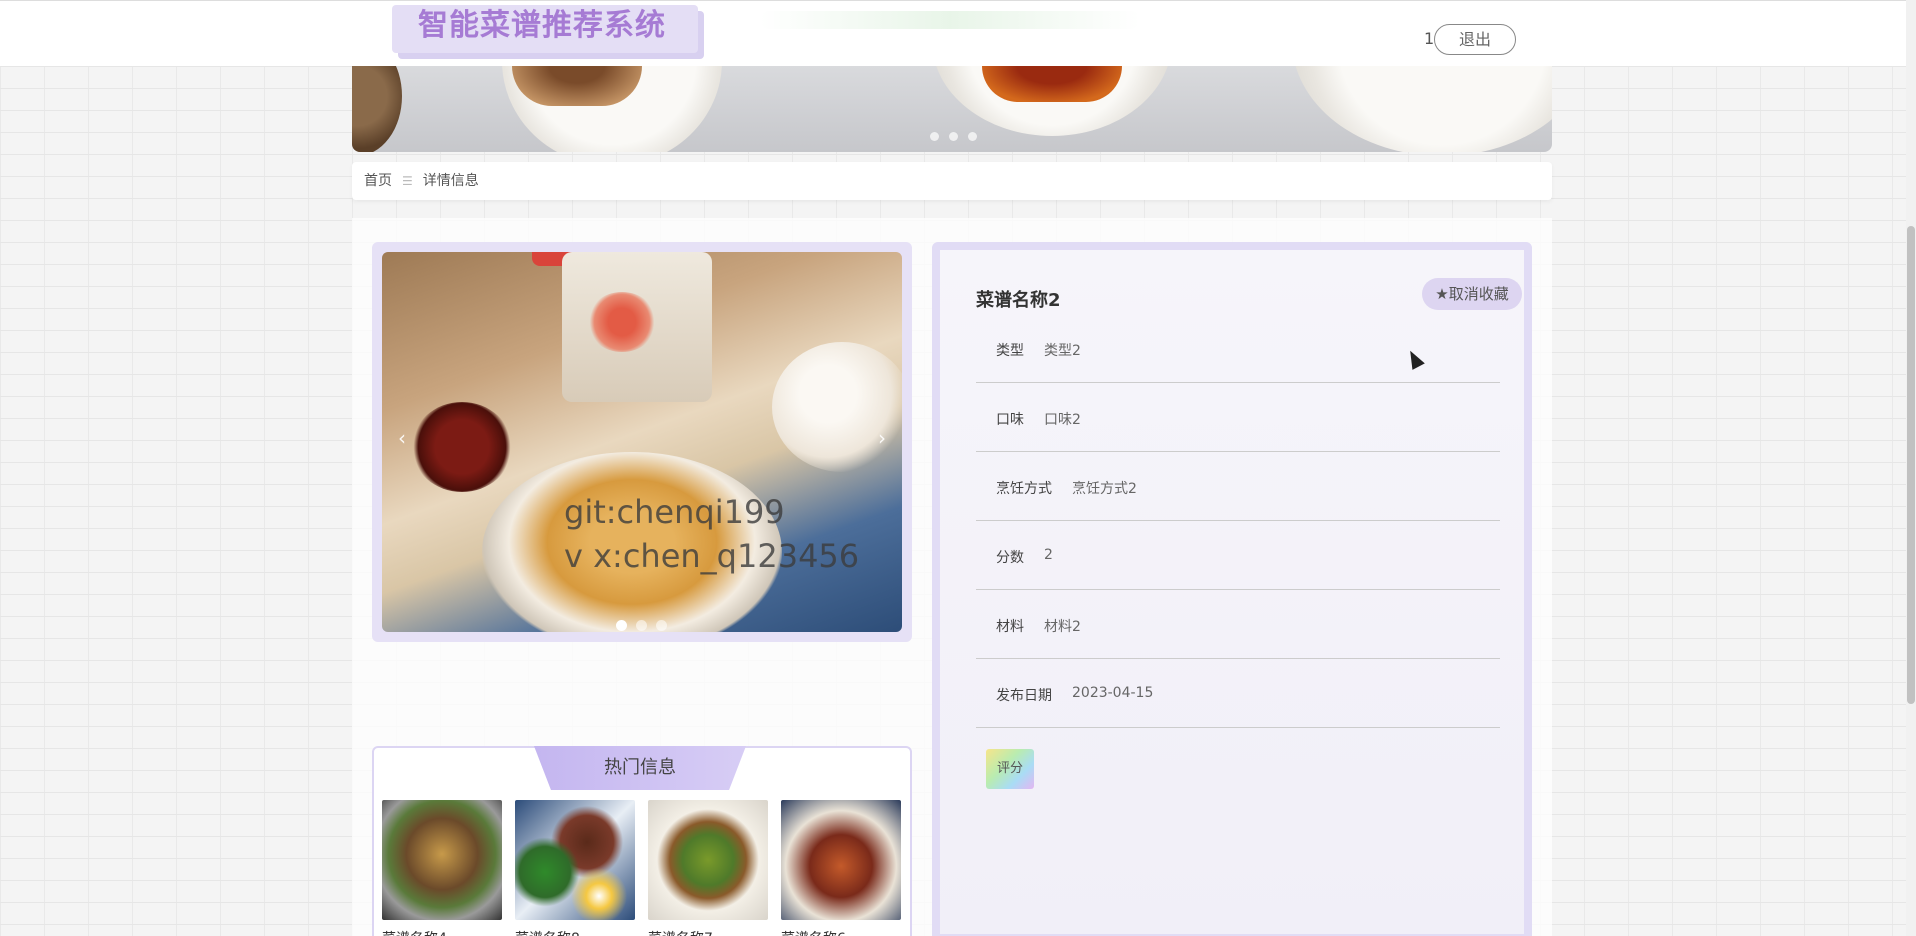 The height and width of the screenshot is (936, 1916). Describe the element at coordinates (952, 181) in the screenshot. I see `breadcrumb: 首页 ☰ 详情信息` at that location.